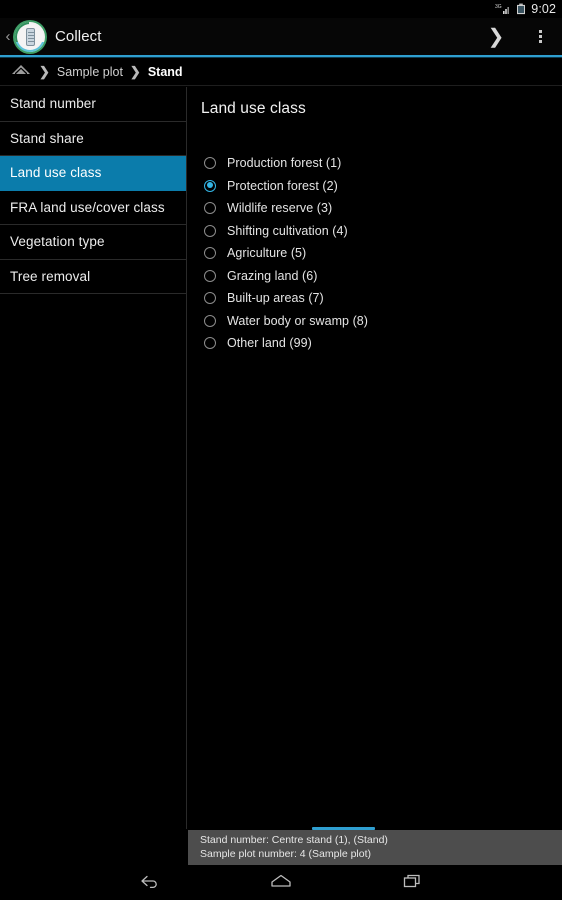 The height and width of the screenshot is (900, 562). Describe the element at coordinates (375, 231) in the screenshot. I see `radio-option-shifting-cultivation: Shifting cultivation (4)` at that location.